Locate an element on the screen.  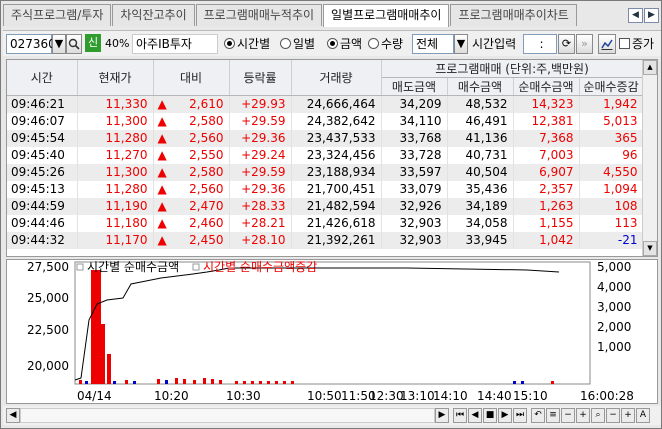
stop-icon: ■ is located at coordinates (490, 415).